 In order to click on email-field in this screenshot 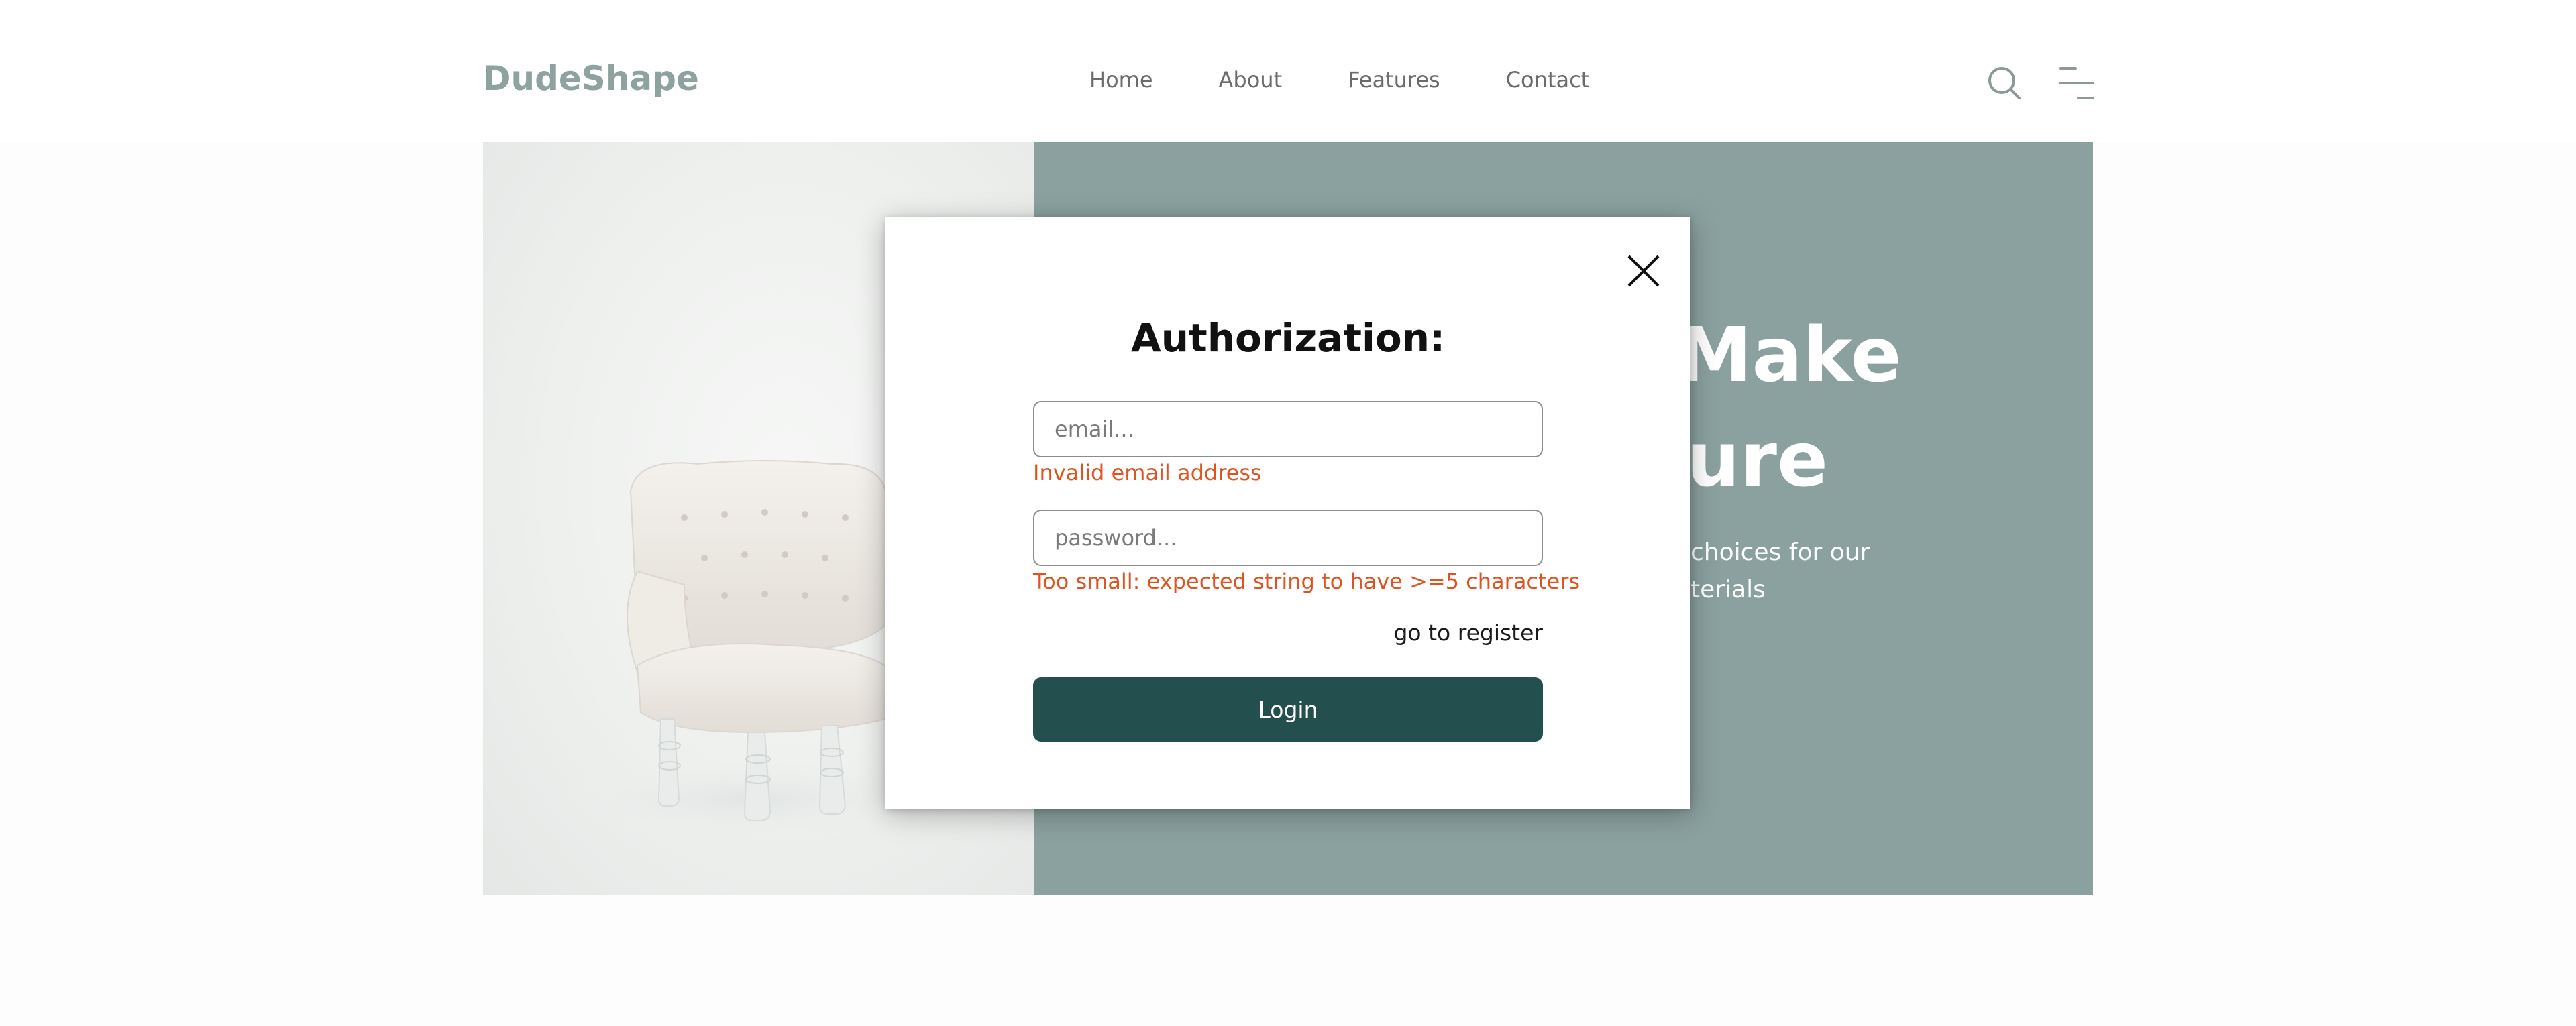, I will do `click(1288, 429)`.